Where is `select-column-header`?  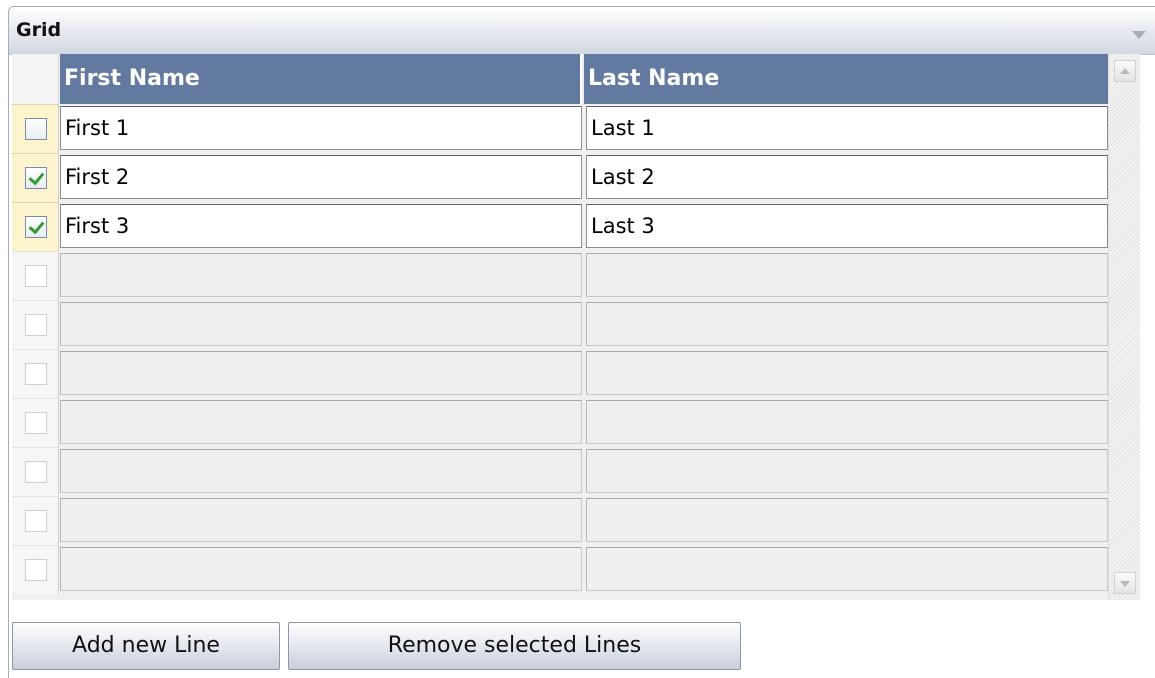 select-column-header is located at coordinates (35, 79).